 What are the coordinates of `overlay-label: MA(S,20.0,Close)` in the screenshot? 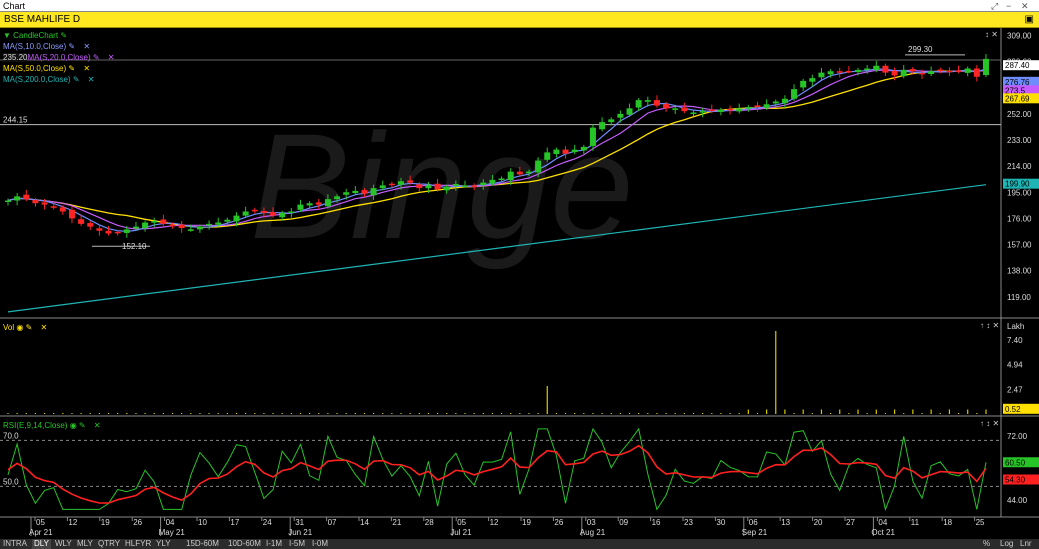 It's located at (59, 57).